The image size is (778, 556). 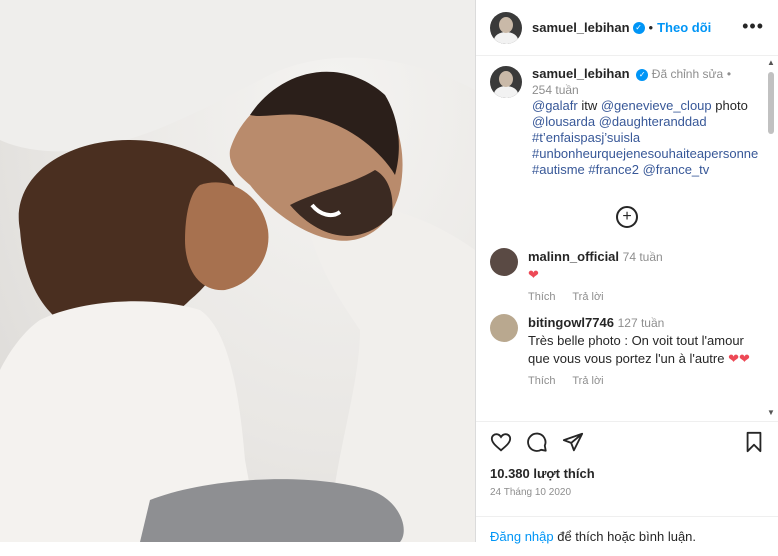 I want to click on heart-outline-icon, so click(x=501, y=443).